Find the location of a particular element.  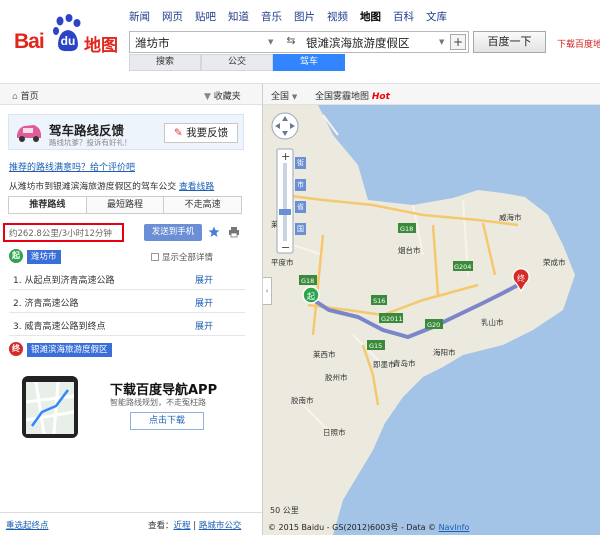

logo-text-bai: Bai is located at coordinates (29, 41).